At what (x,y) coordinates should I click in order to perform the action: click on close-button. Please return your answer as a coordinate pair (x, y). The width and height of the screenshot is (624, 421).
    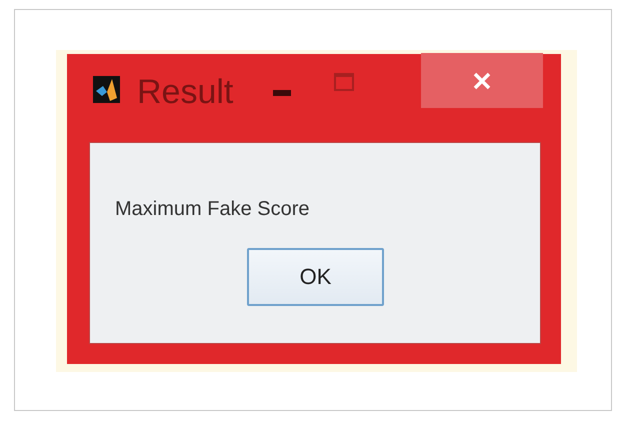
    Looking at the image, I should click on (482, 80).